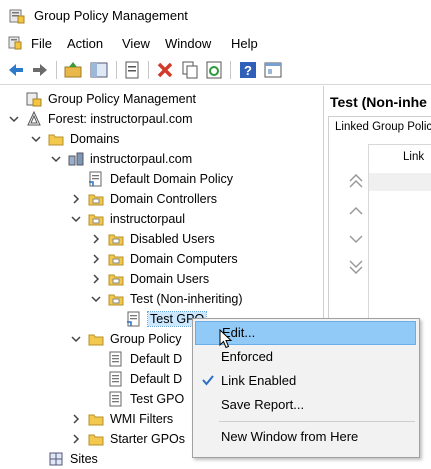 This screenshot has width=431, height=469. Describe the element at coordinates (356, 211) in the screenshot. I see `move-up-icon` at that location.